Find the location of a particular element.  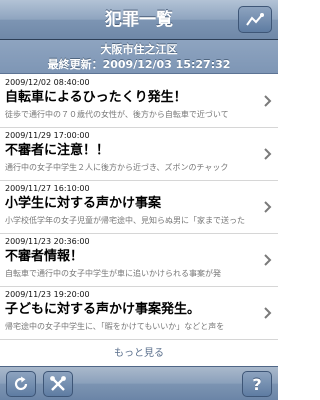

item-date: 2009/11/23 19:20:00 is located at coordinates (47, 294).